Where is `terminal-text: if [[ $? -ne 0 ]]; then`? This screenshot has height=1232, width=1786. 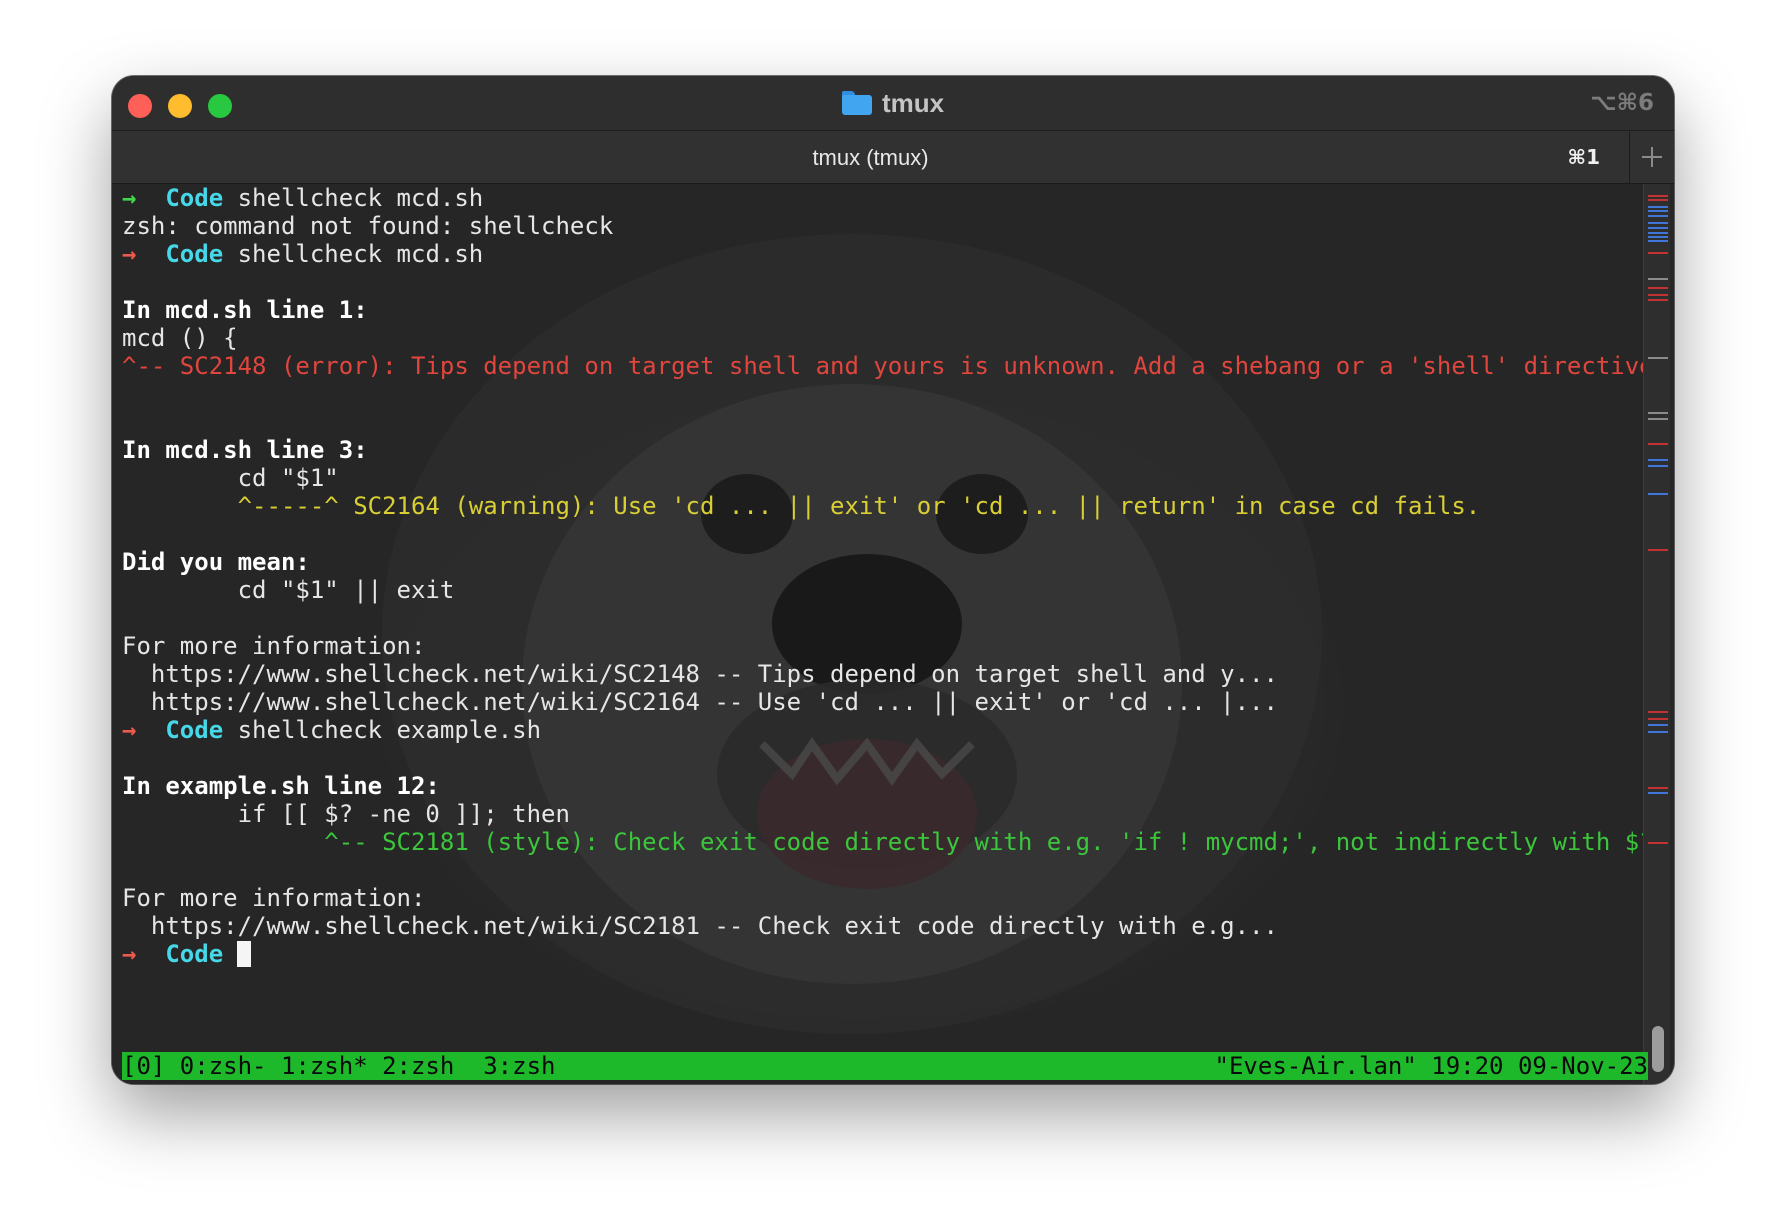 terminal-text: if [[ $? -ne 0 ]]; then is located at coordinates (346, 814).